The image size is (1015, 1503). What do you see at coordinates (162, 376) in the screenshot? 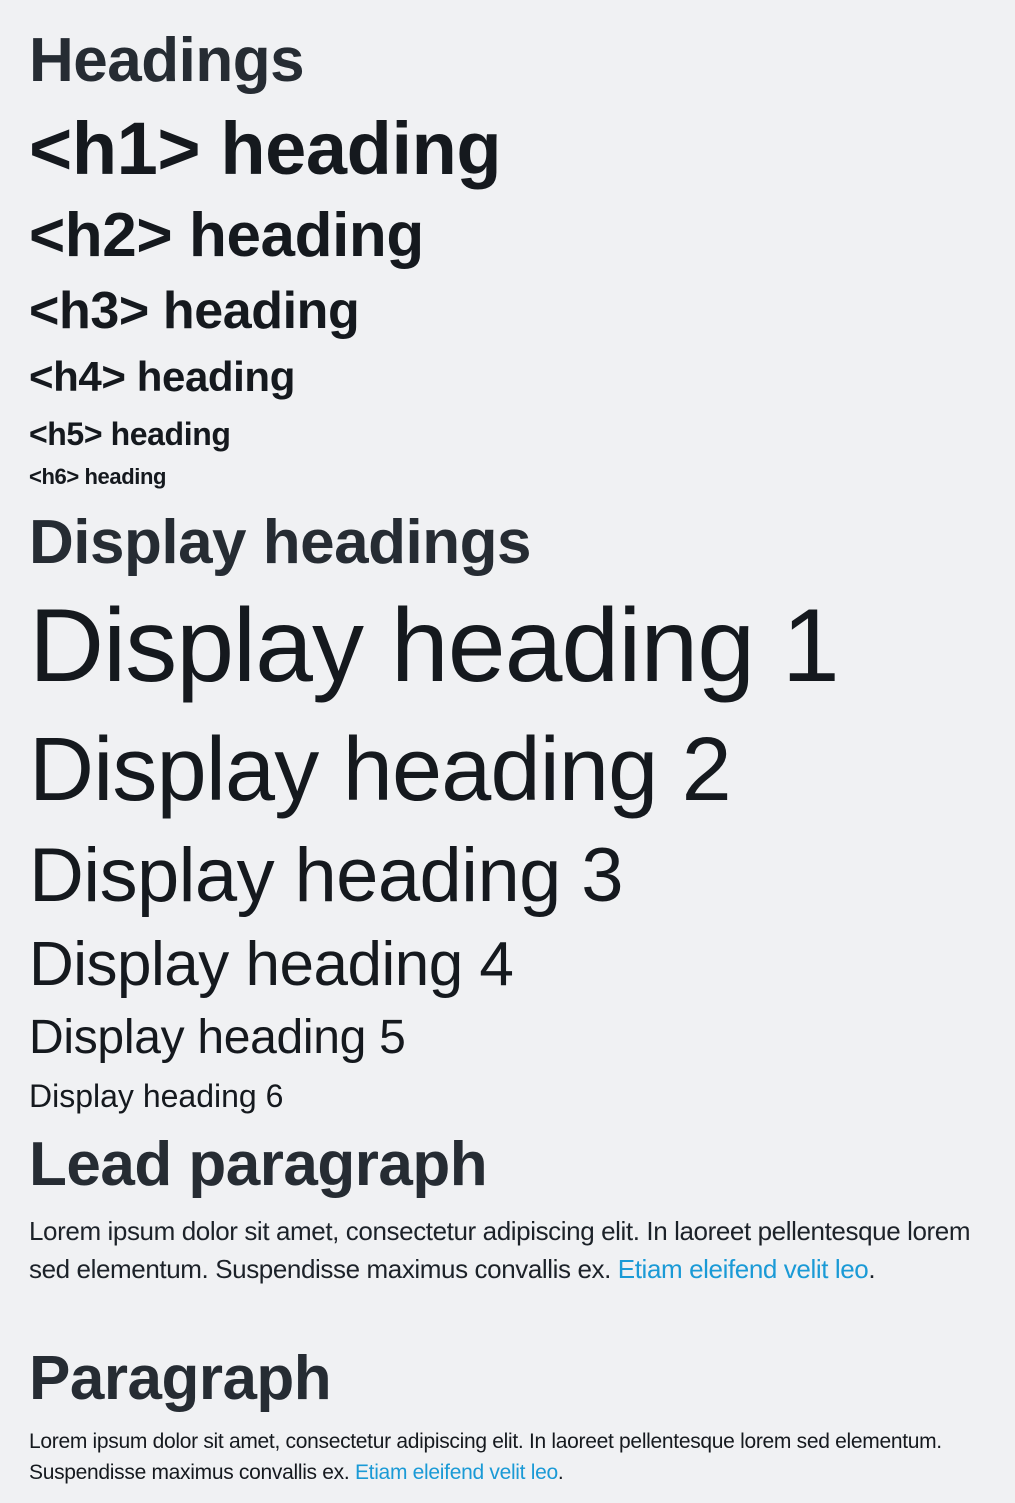
I see `h4-heading: <h4> heading` at bounding box center [162, 376].